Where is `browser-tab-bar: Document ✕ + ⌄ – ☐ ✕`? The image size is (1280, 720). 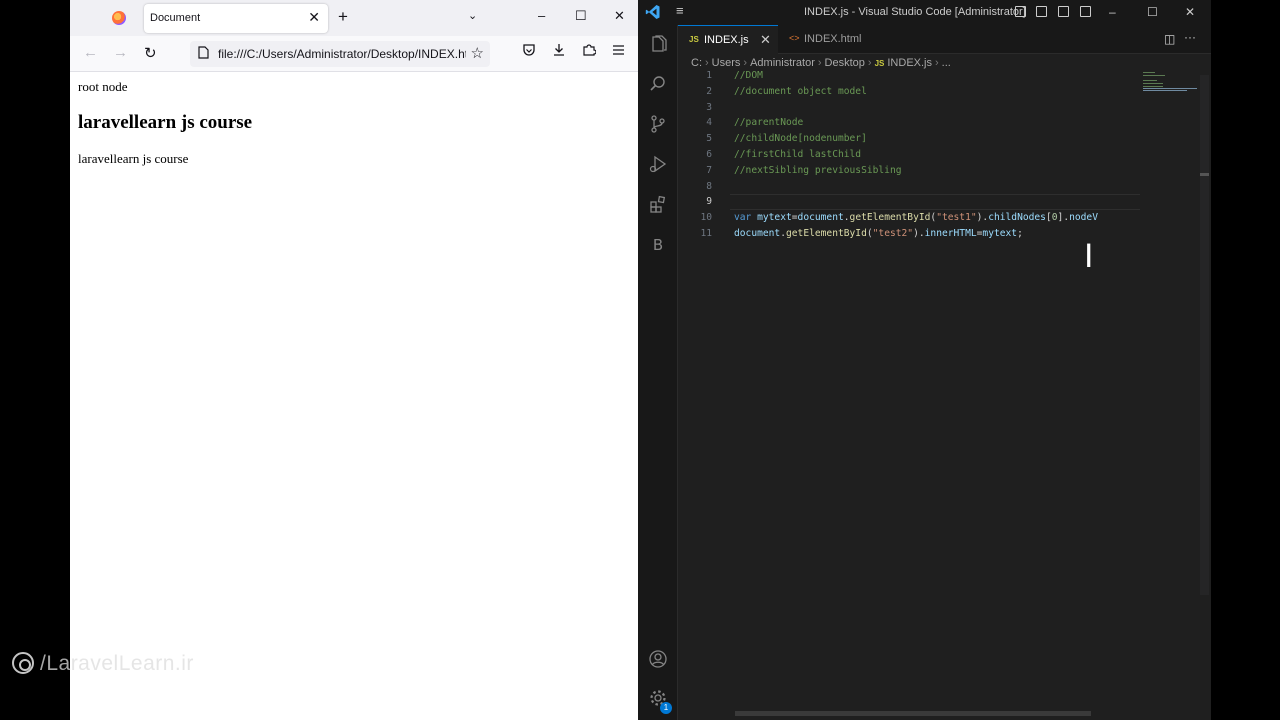
browser-tab-bar: Document ✕ + ⌄ – ☐ ✕ is located at coordinates (354, 18).